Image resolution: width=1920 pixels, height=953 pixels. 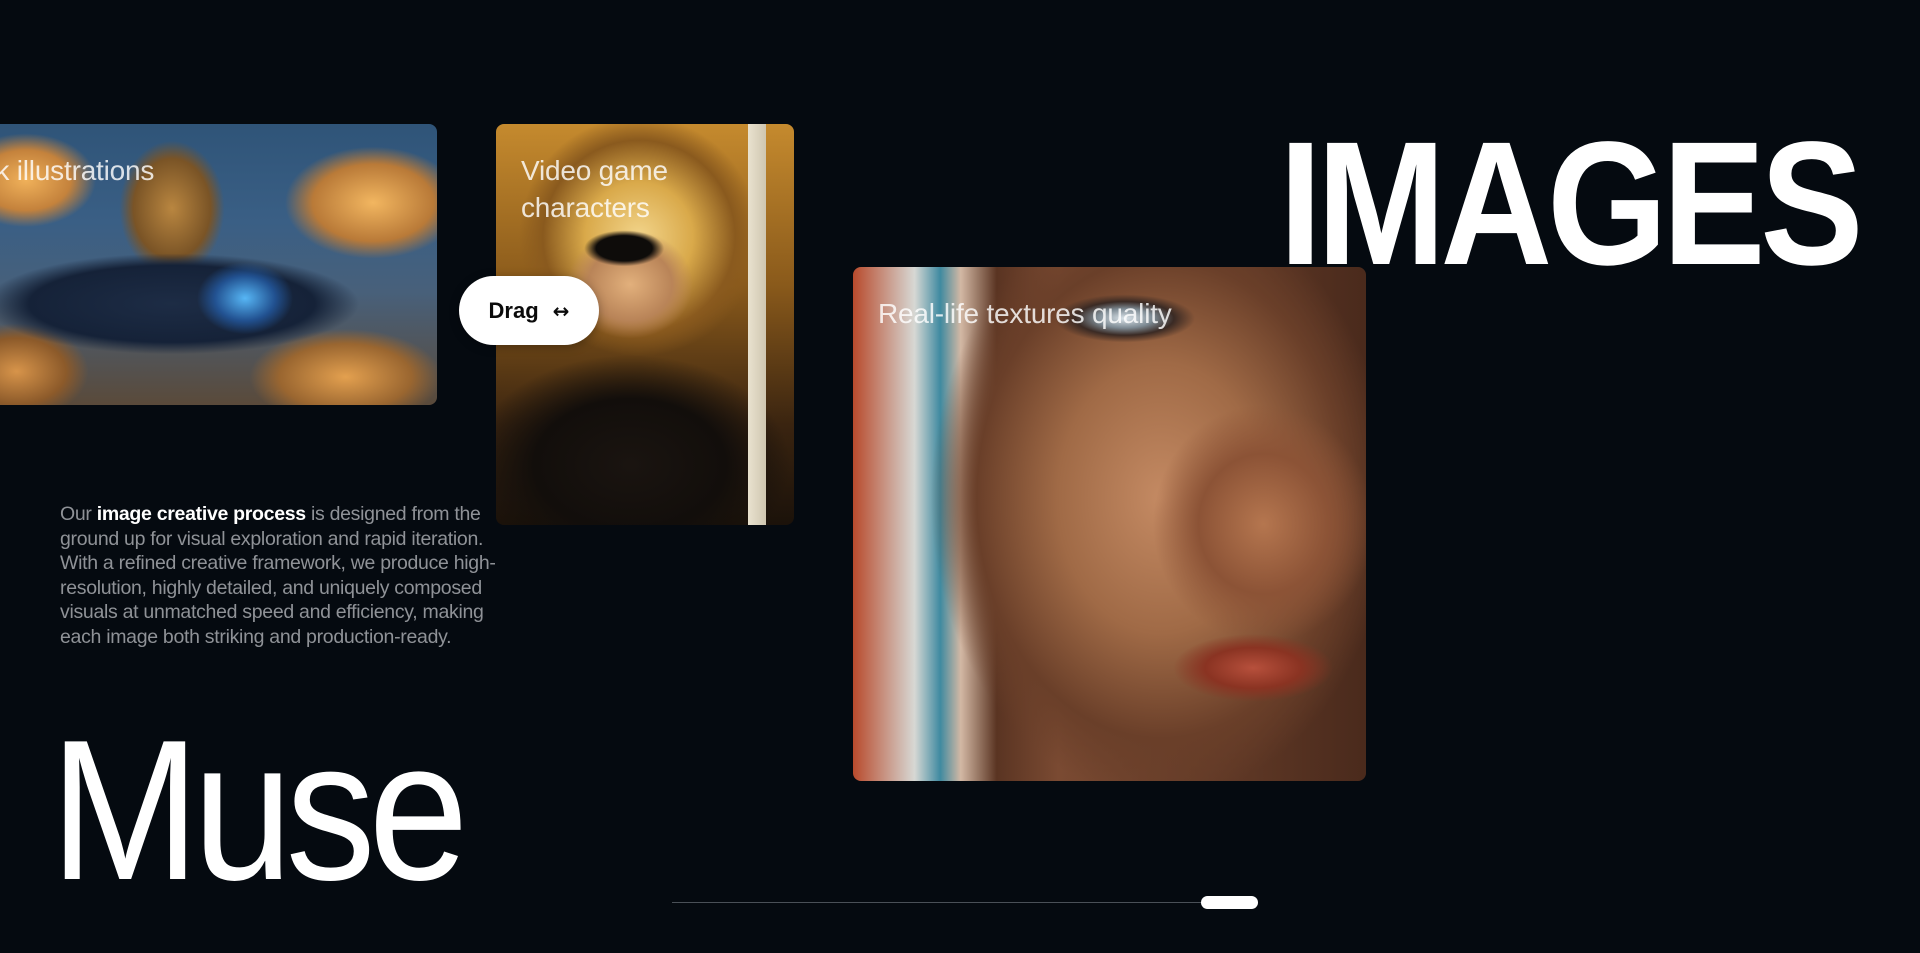 I want to click on muse-headline: Muse, so click(x=259, y=810).